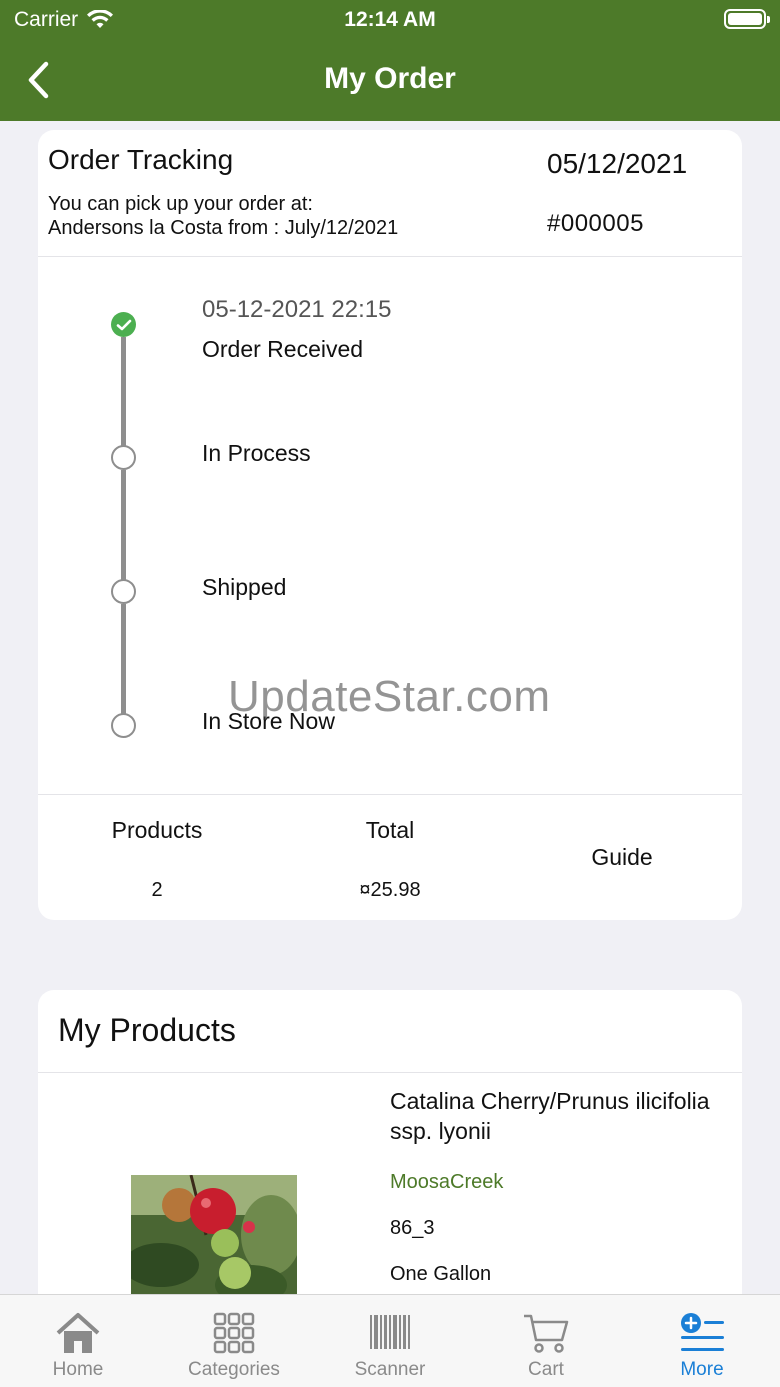  Describe the element at coordinates (546, 1369) in the screenshot. I see `tab-label: Cart` at that location.